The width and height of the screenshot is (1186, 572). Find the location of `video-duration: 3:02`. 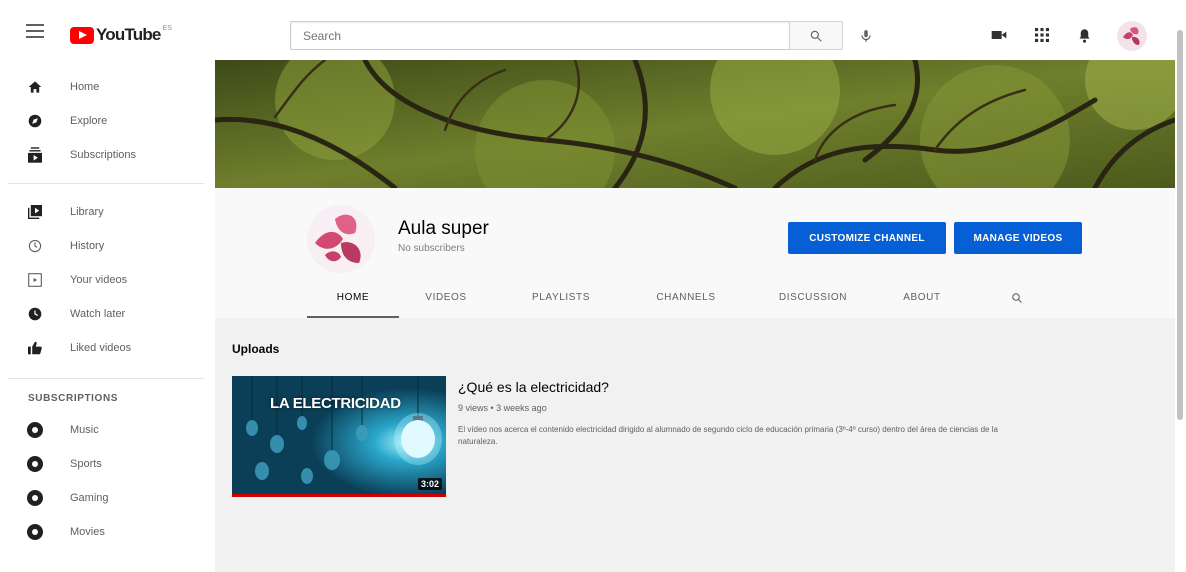

video-duration: 3:02 is located at coordinates (429, 484).